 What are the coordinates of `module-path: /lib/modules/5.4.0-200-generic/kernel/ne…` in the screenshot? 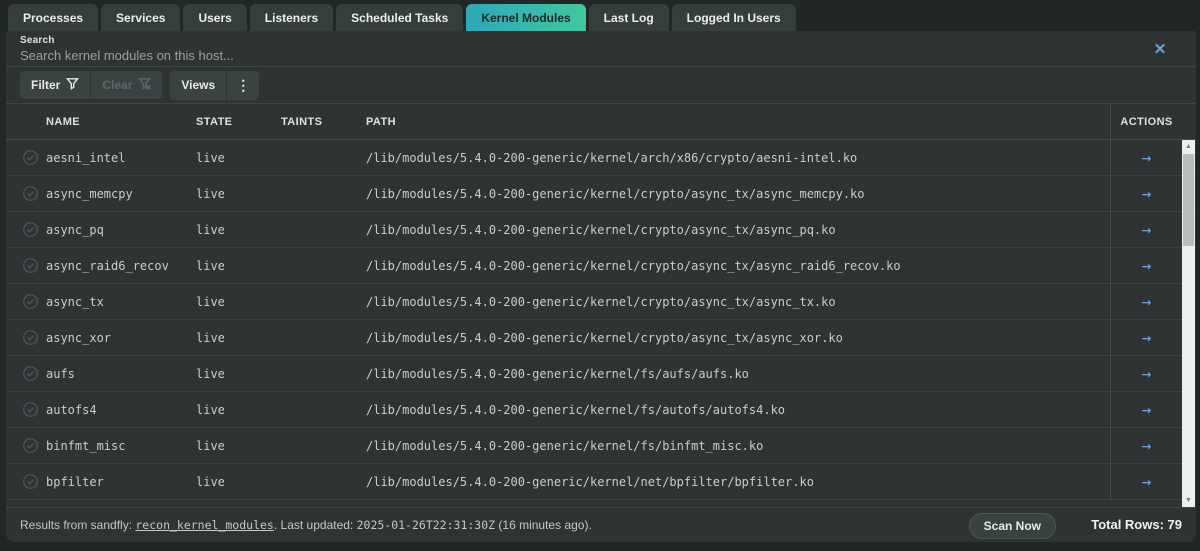 It's located at (590, 481).